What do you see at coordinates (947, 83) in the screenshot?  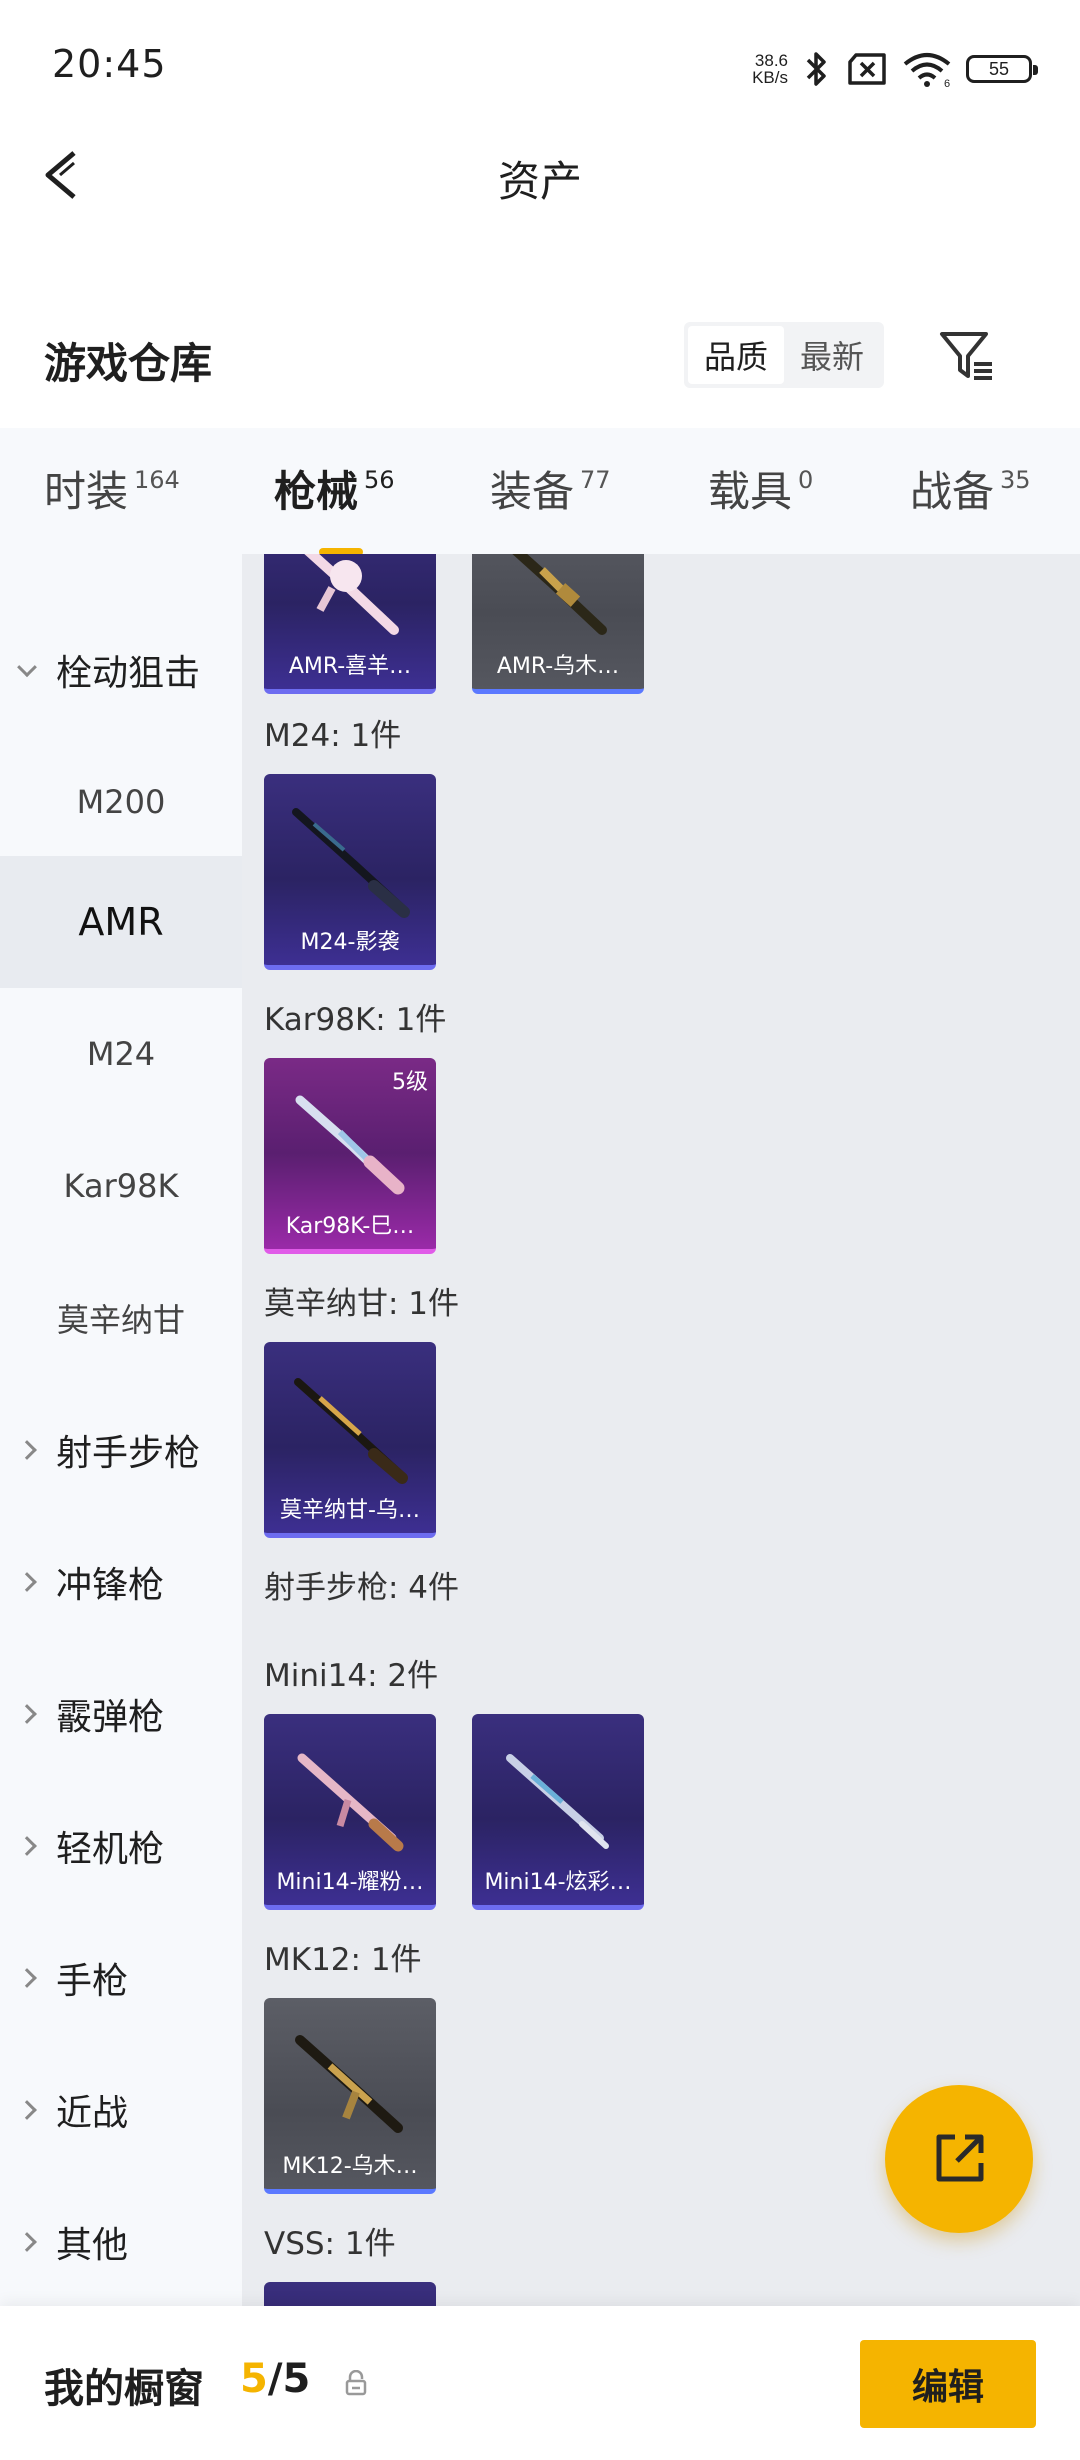 I see `svg-text: 6` at bounding box center [947, 83].